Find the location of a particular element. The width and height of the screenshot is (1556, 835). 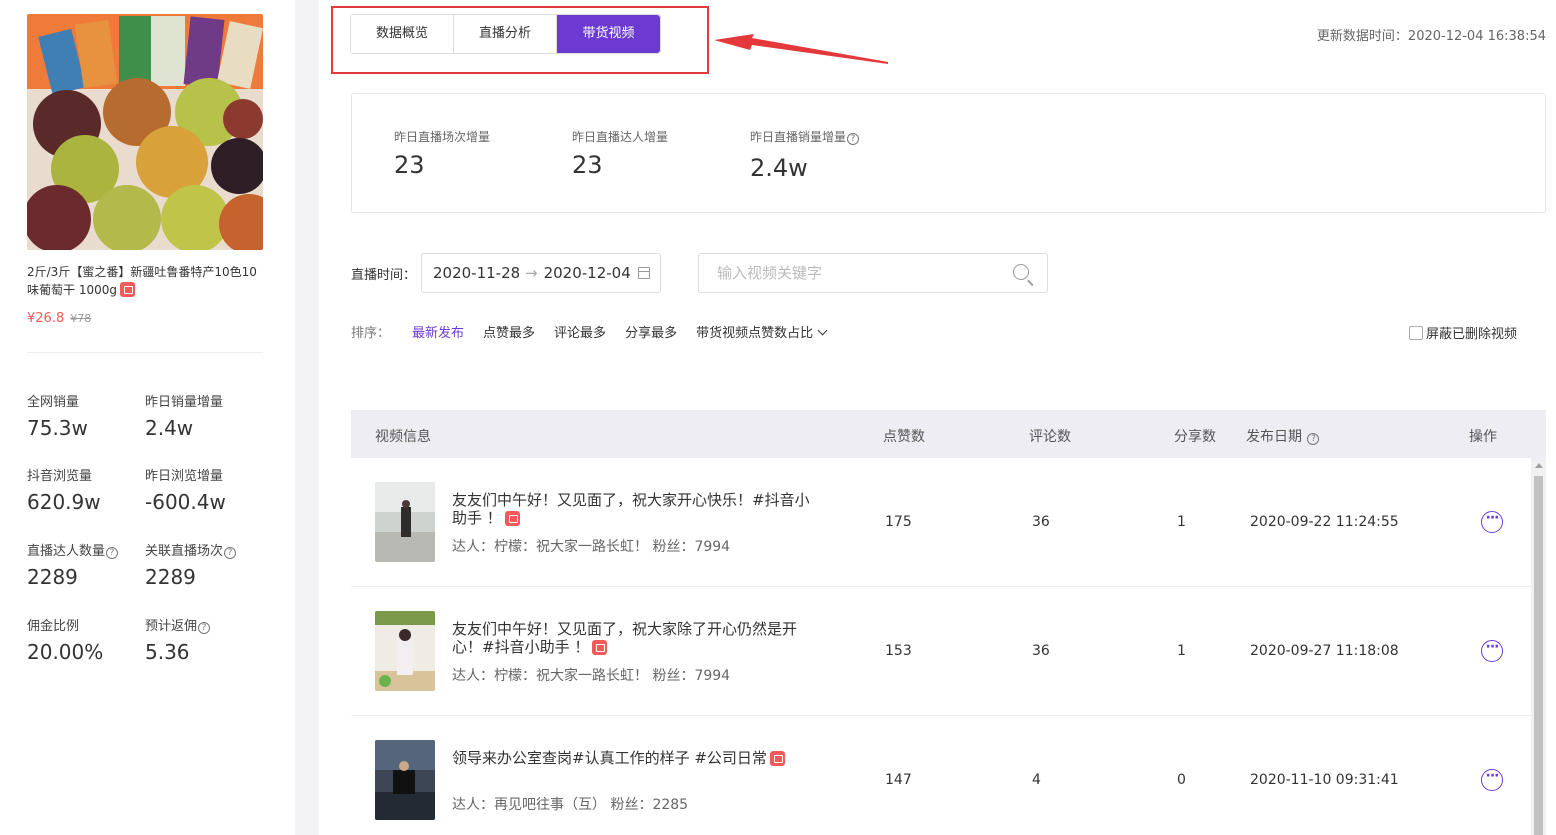

product-title: 2斤/3斤【蜜之番】新疆吐鲁番特产10色10味葡萄干 1000g is located at coordinates (147, 281).